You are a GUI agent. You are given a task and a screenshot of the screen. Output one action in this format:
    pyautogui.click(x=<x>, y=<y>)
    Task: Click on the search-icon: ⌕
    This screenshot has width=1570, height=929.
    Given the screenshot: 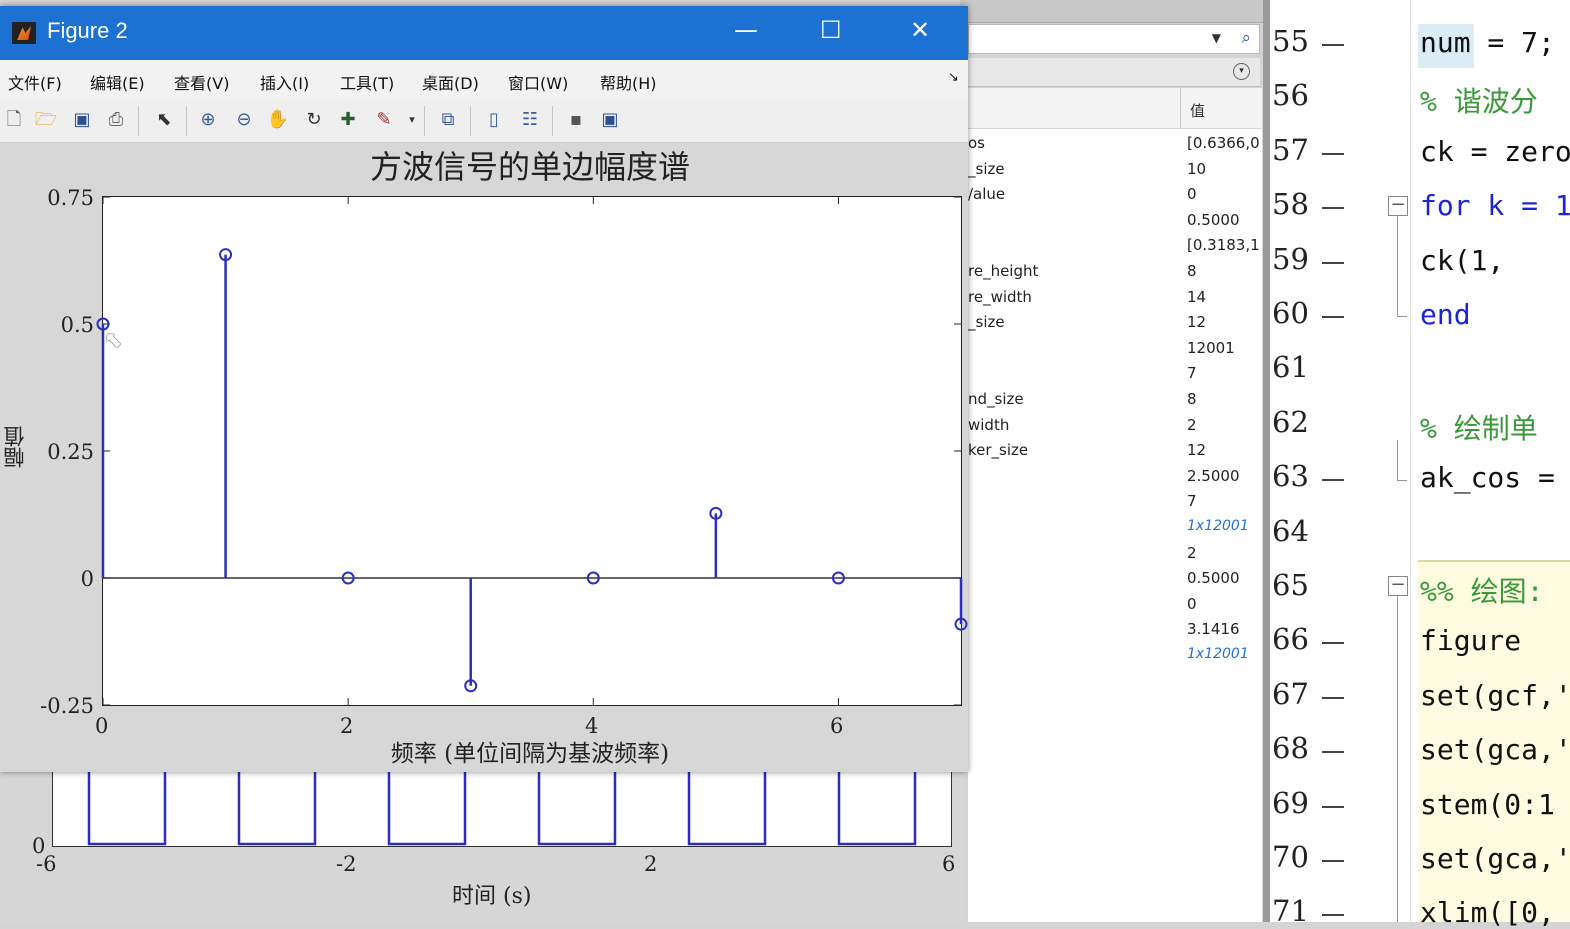 What is the action you would take?
    pyautogui.click(x=1246, y=38)
    